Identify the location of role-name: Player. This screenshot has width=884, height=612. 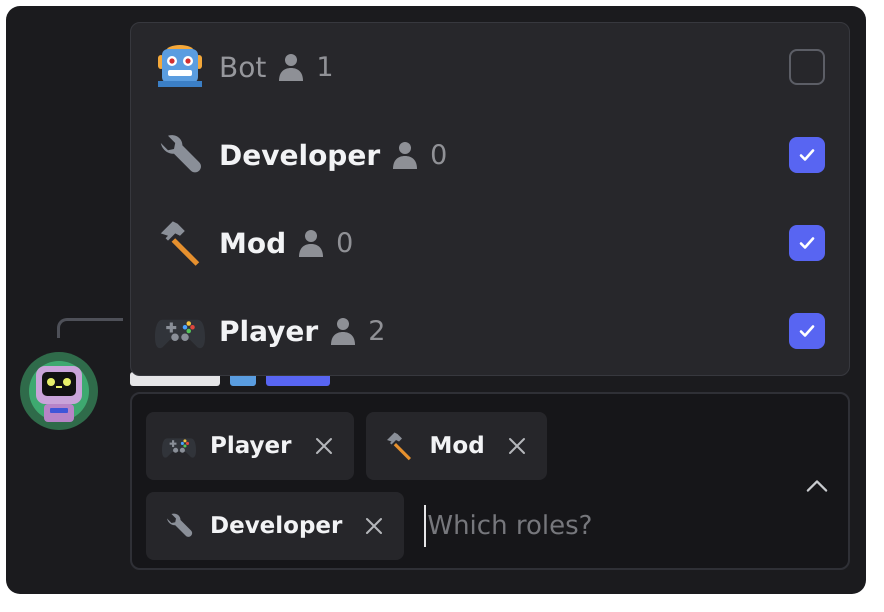
(268, 331).